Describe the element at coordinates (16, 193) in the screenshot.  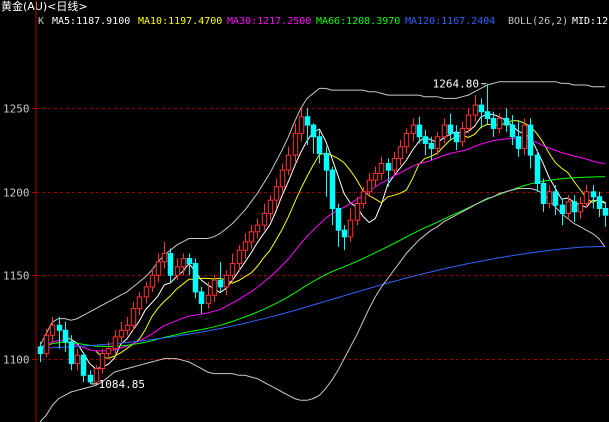
I see `y-tick-label: 1200` at that location.